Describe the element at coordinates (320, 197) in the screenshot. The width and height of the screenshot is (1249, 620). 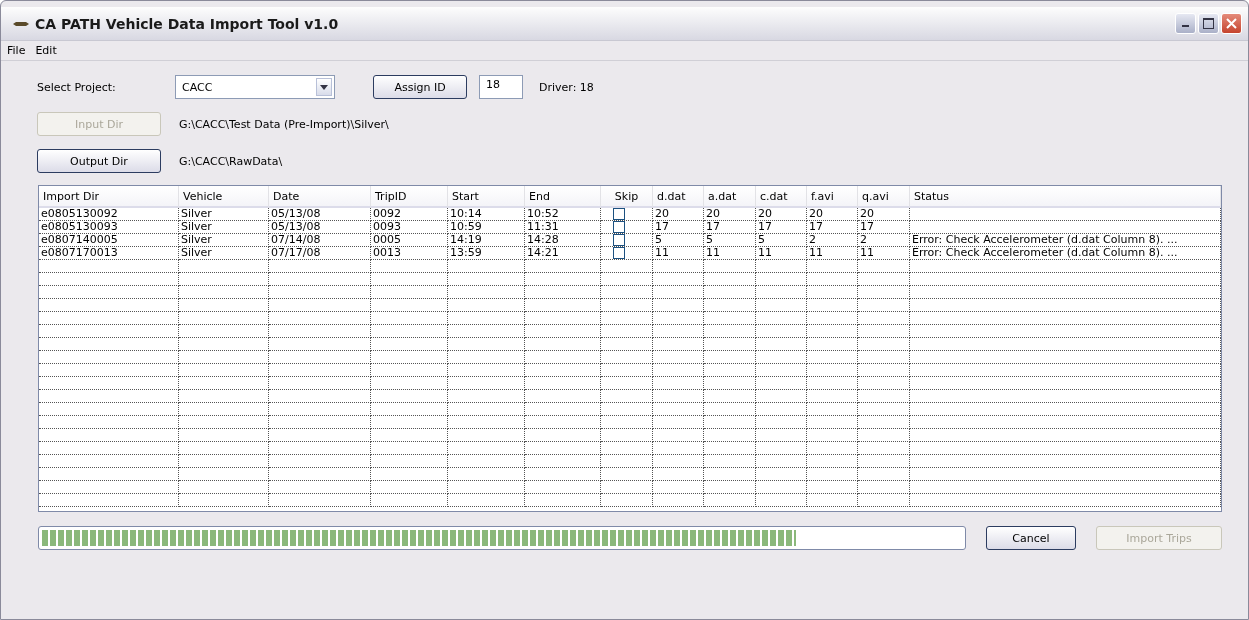
I see `column-header: Date` at that location.